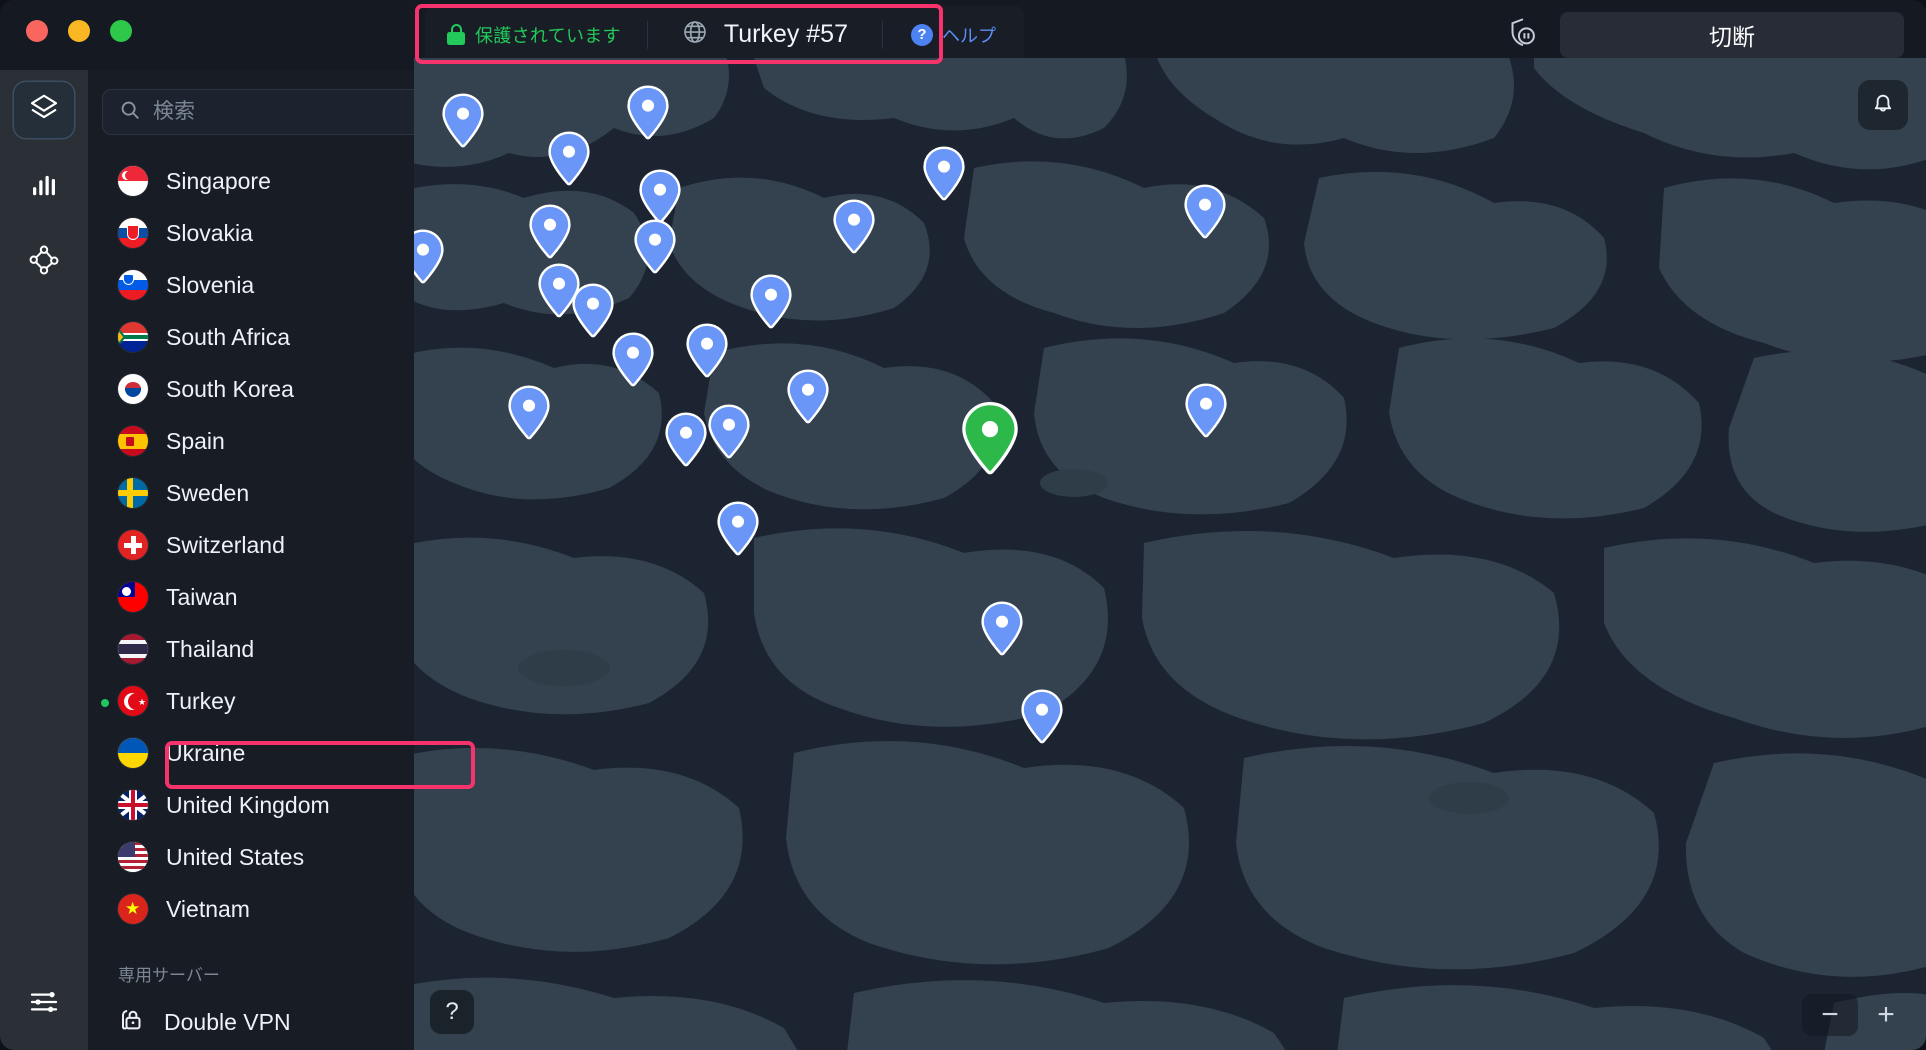  Describe the element at coordinates (133, 805) in the screenshot. I see `flag-icon-gb` at that location.